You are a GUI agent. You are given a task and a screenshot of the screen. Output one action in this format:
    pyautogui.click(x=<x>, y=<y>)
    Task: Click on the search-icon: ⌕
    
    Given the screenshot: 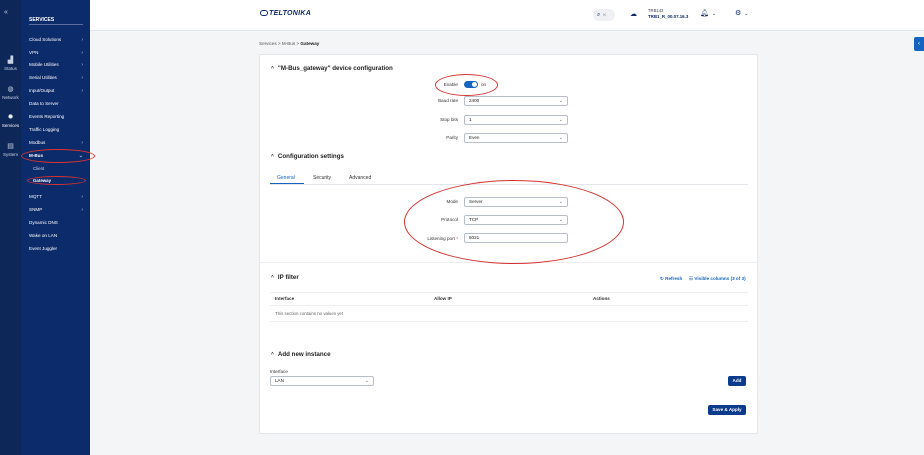 What is the action you would take?
    pyautogui.click(x=599, y=15)
    